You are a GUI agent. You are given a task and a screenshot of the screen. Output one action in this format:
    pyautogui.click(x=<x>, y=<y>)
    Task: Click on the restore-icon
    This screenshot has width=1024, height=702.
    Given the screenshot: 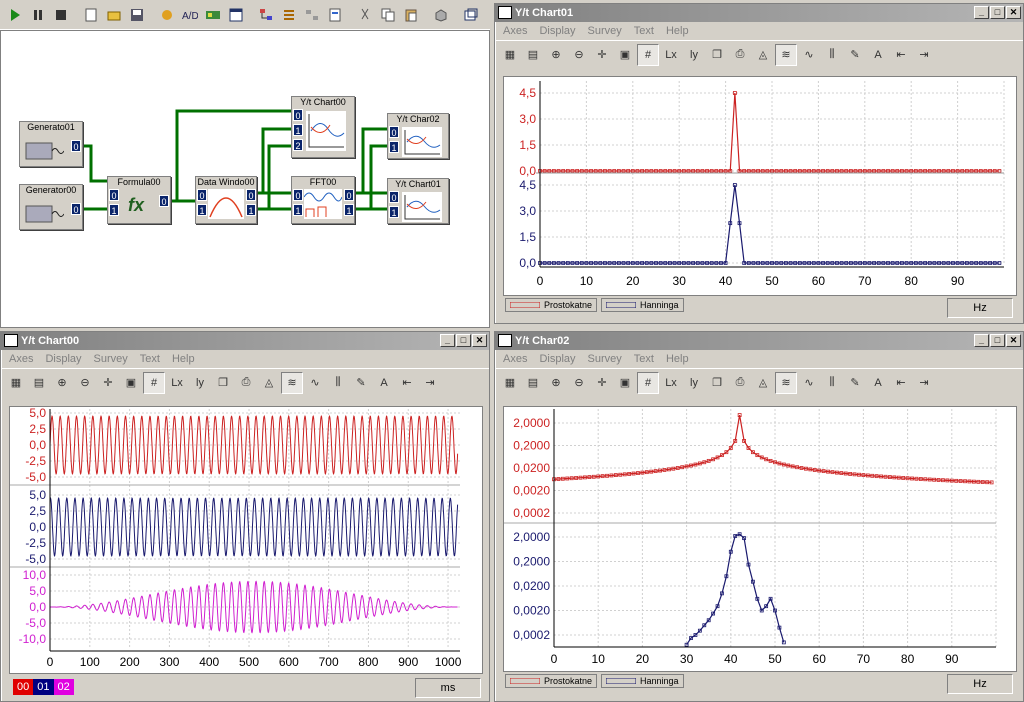 What is the action you would take?
    pyautogui.click(x=471, y=14)
    